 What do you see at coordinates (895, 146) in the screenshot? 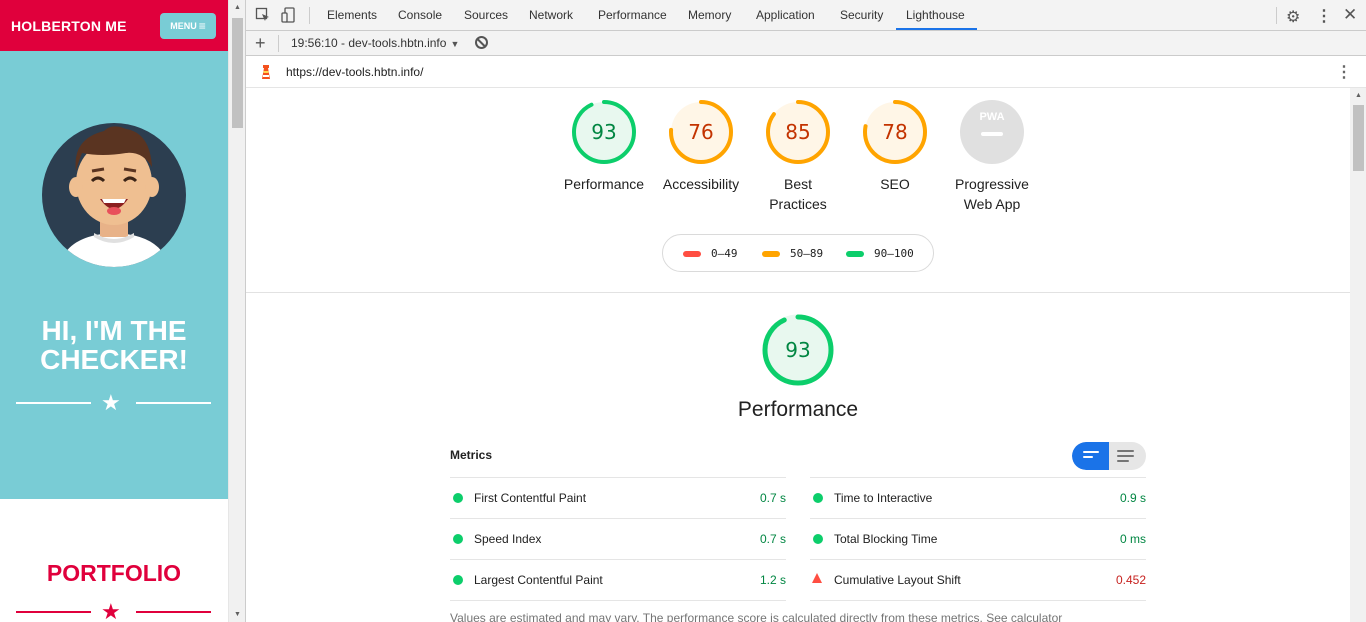
I see `gauge-seo: 78 SEO` at bounding box center [895, 146].